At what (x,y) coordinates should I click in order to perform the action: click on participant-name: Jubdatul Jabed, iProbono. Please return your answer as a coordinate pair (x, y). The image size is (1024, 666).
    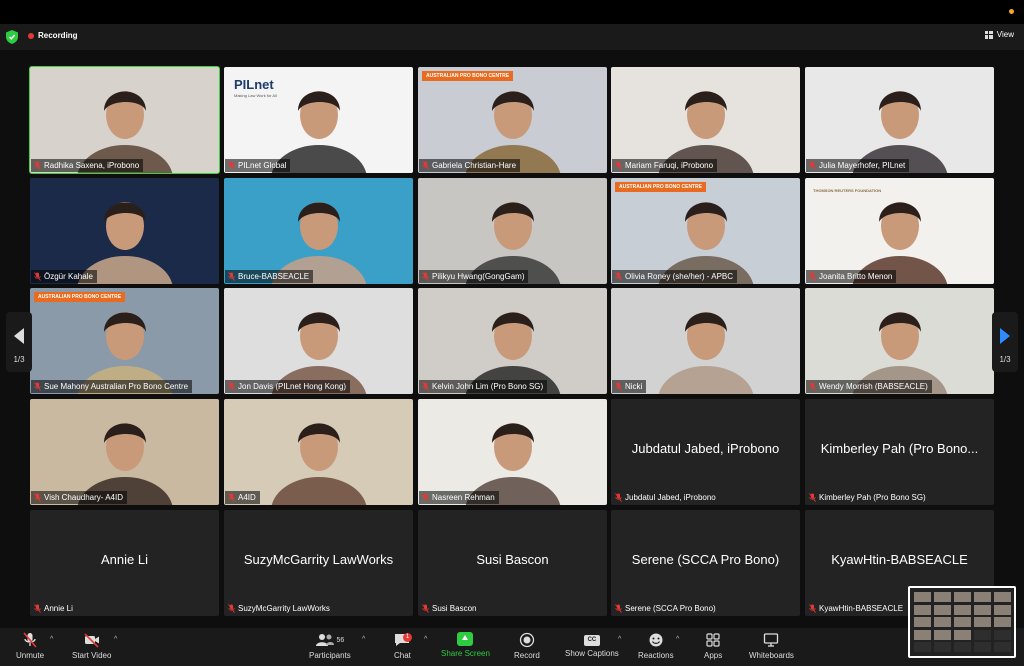
    Looking at the image, I should click on (670, 497).